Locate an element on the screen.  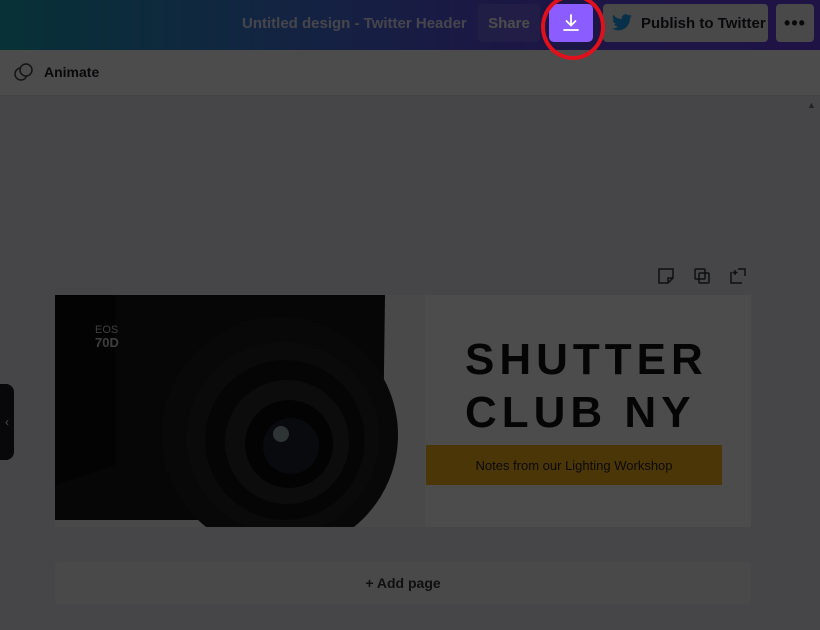
scroll-up-icon: ▲ is located at coordinates (811, 105).